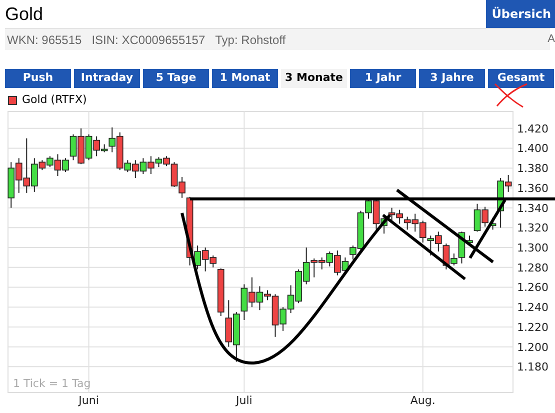 This screenshot has height=413, width=555. What do you see at coordinates (532, 169) in the screenshot?
I see `y-axis-label: 1.380` at bounding box center [532, 169].